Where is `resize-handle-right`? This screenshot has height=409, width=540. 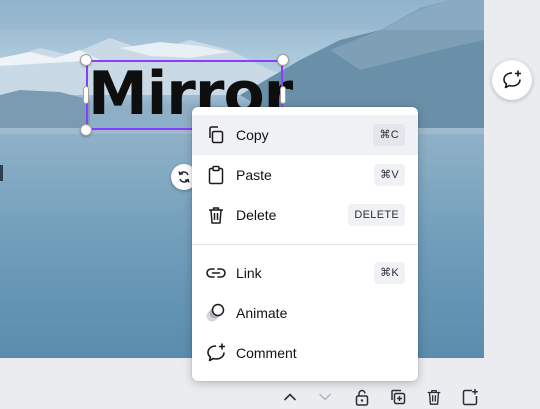 resize-handle-right is located at coordinates (283, 95).